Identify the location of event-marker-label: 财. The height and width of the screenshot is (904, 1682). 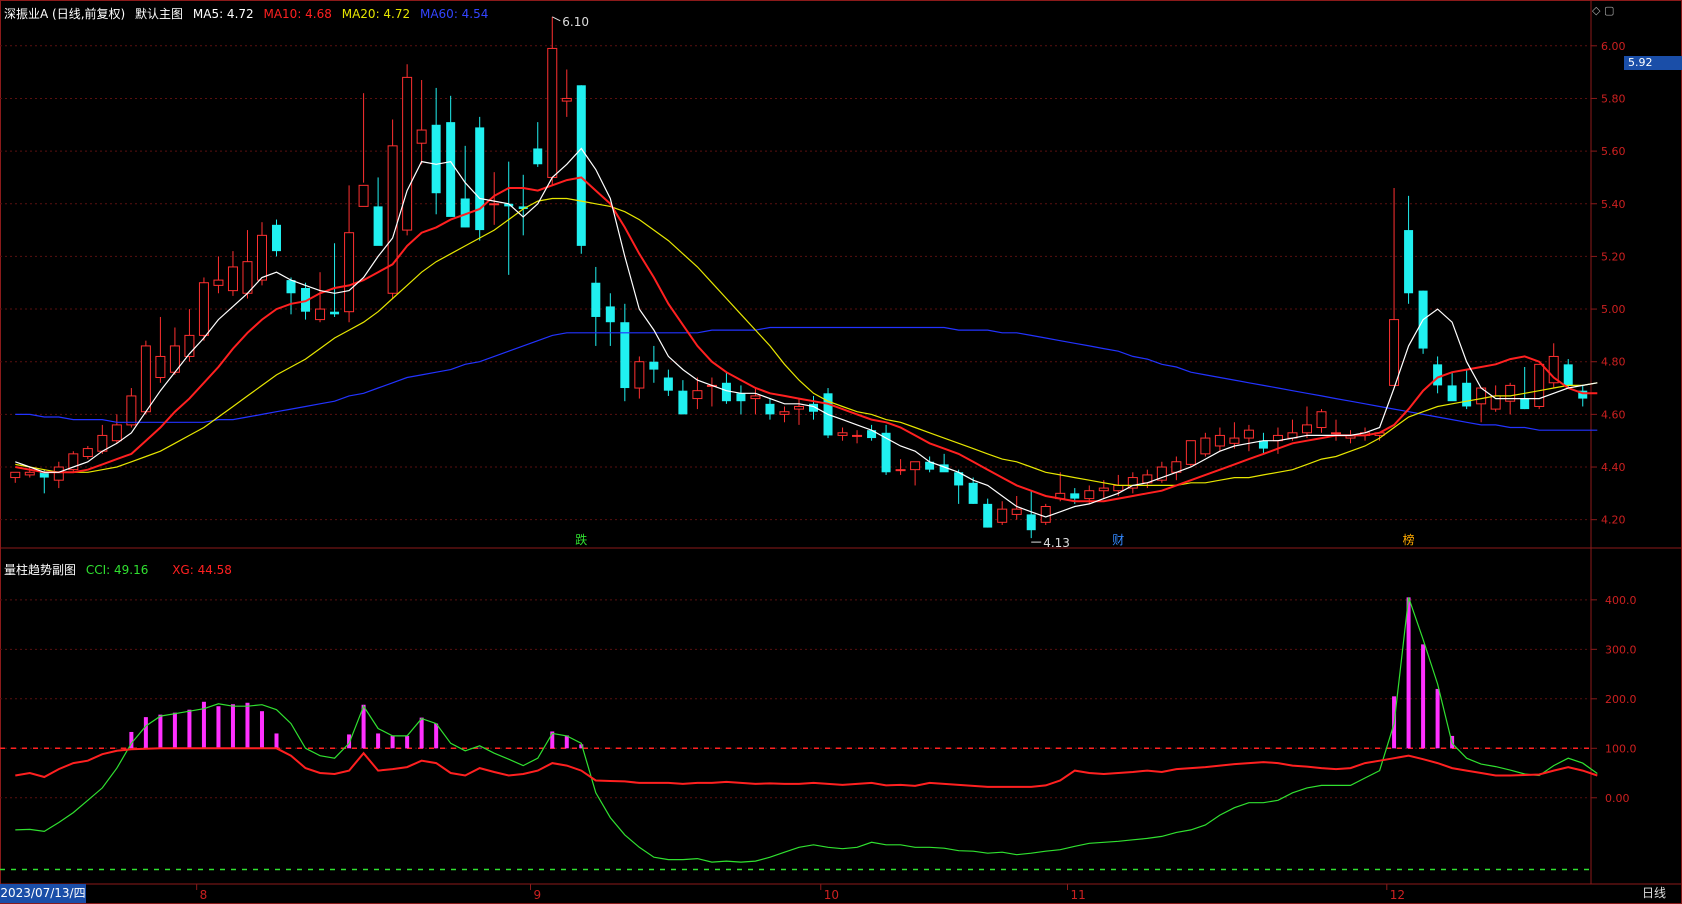
(1118, 540).